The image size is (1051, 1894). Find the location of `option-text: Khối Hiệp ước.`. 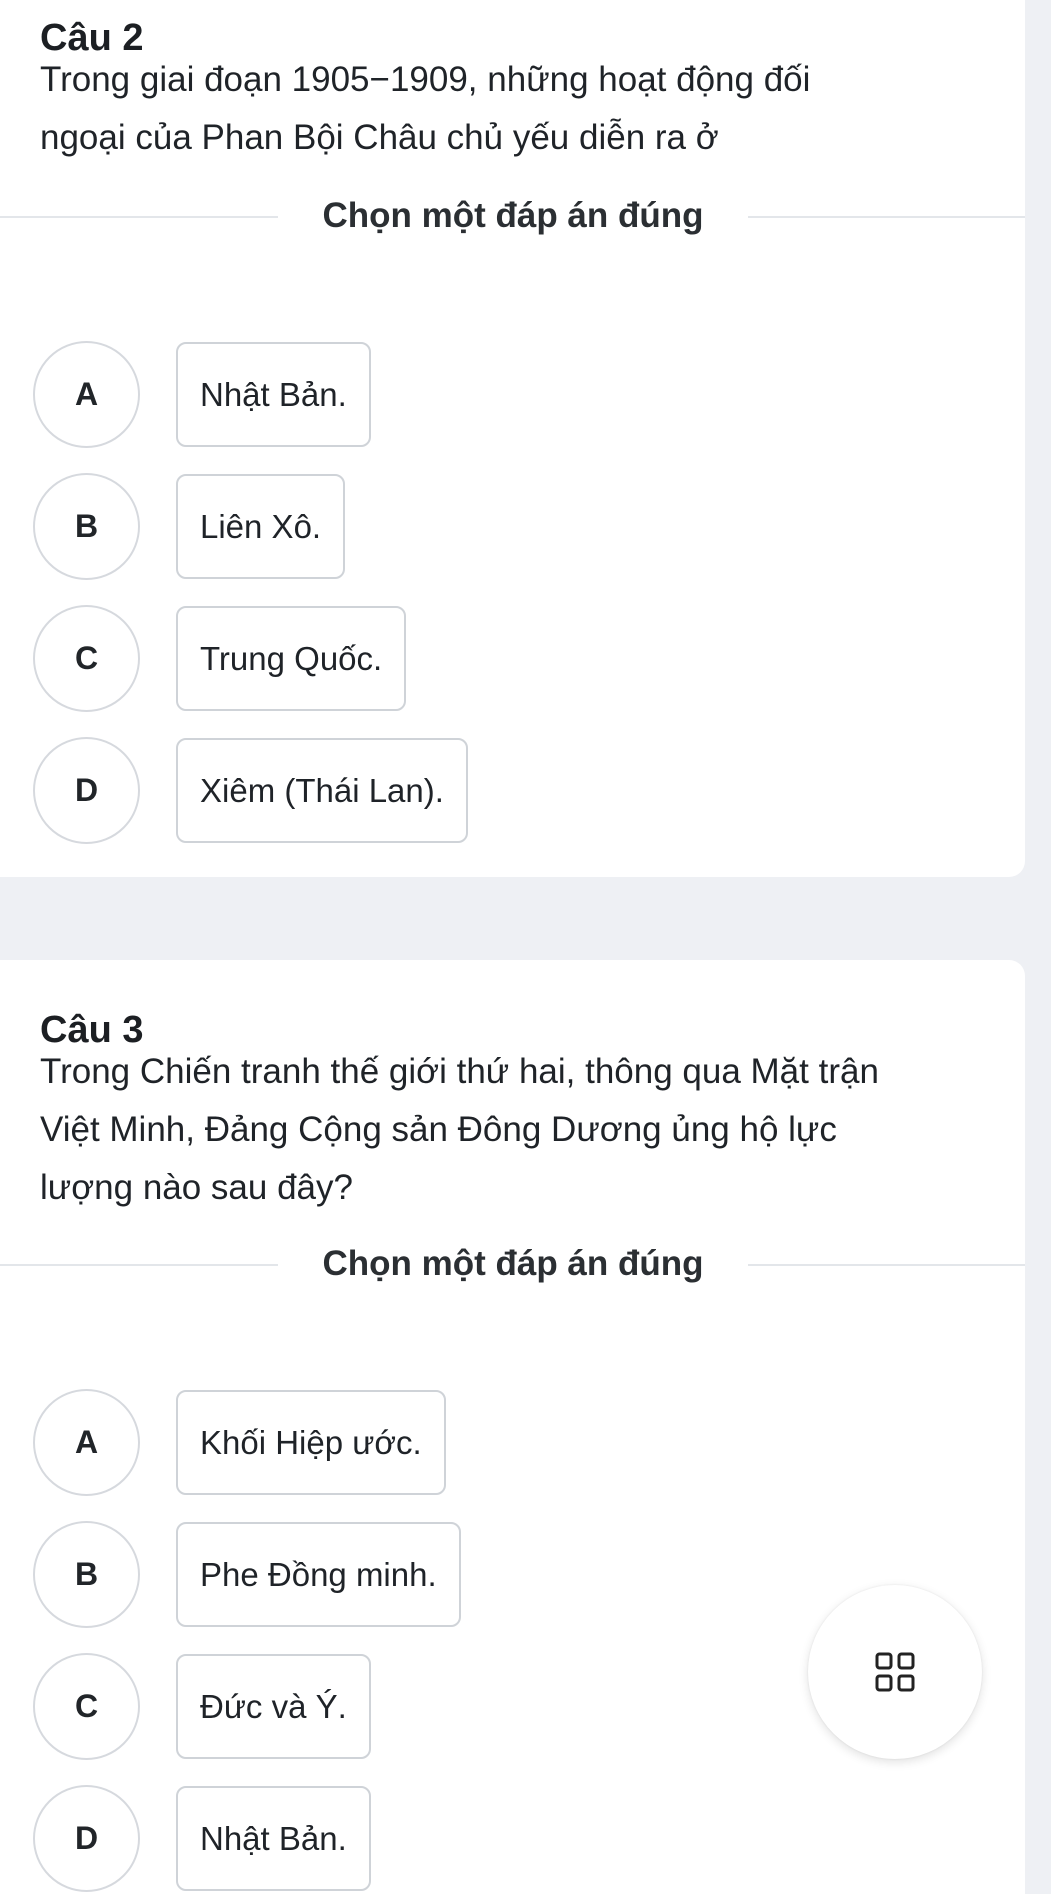

option-text: Khối Hiệp ước. is located at coordinates (311, 1442).